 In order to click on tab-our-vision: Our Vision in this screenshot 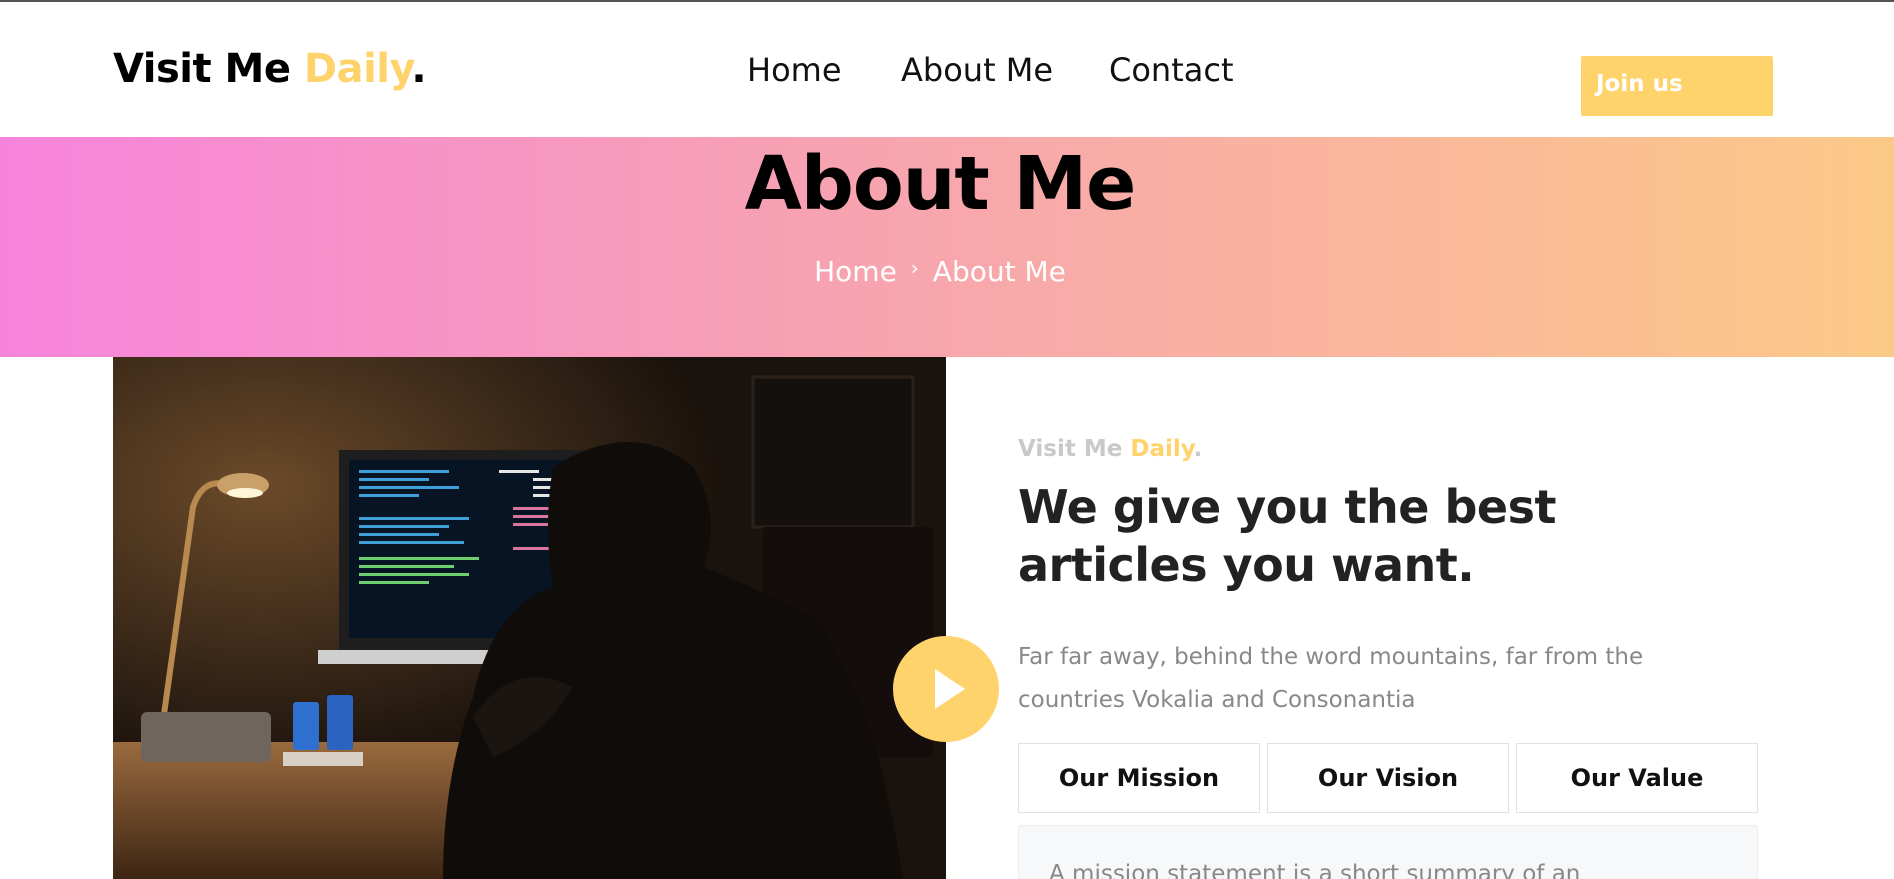, I will do `click(1388, 778)`.